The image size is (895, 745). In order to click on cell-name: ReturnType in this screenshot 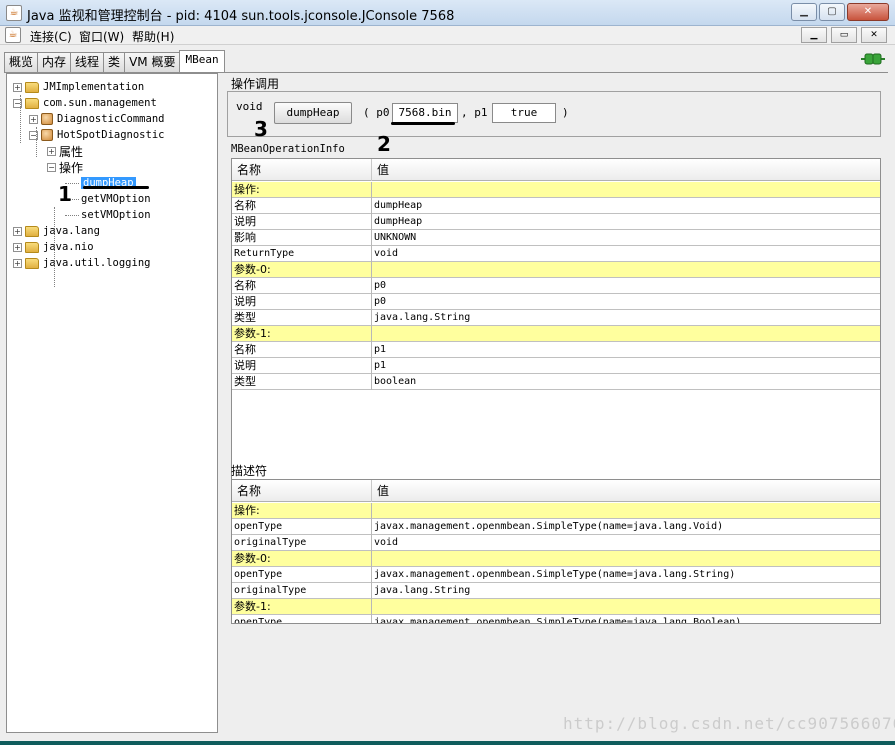, I will do `click(302, 254)`.